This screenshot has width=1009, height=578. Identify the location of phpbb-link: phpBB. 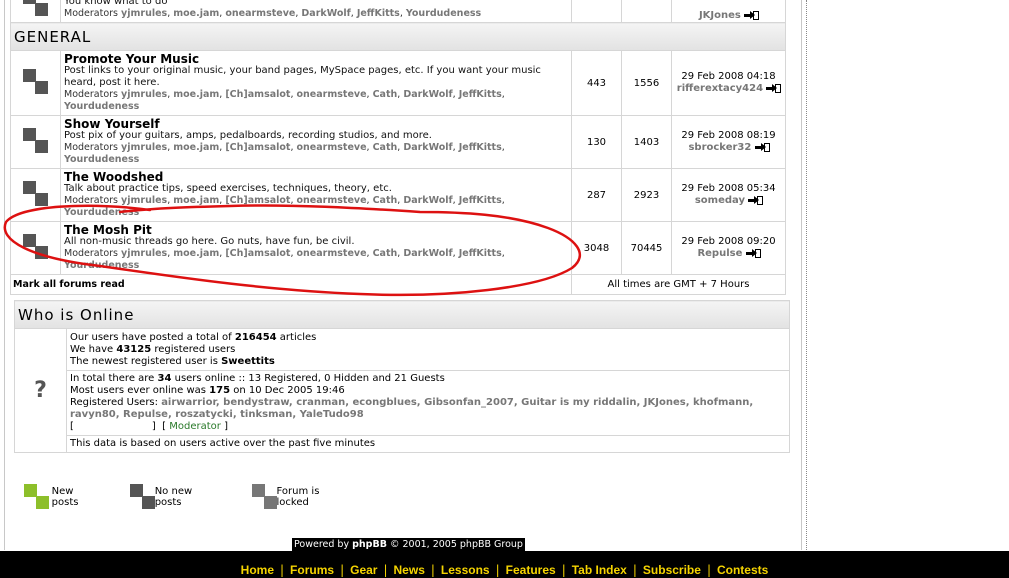
(369, 544).